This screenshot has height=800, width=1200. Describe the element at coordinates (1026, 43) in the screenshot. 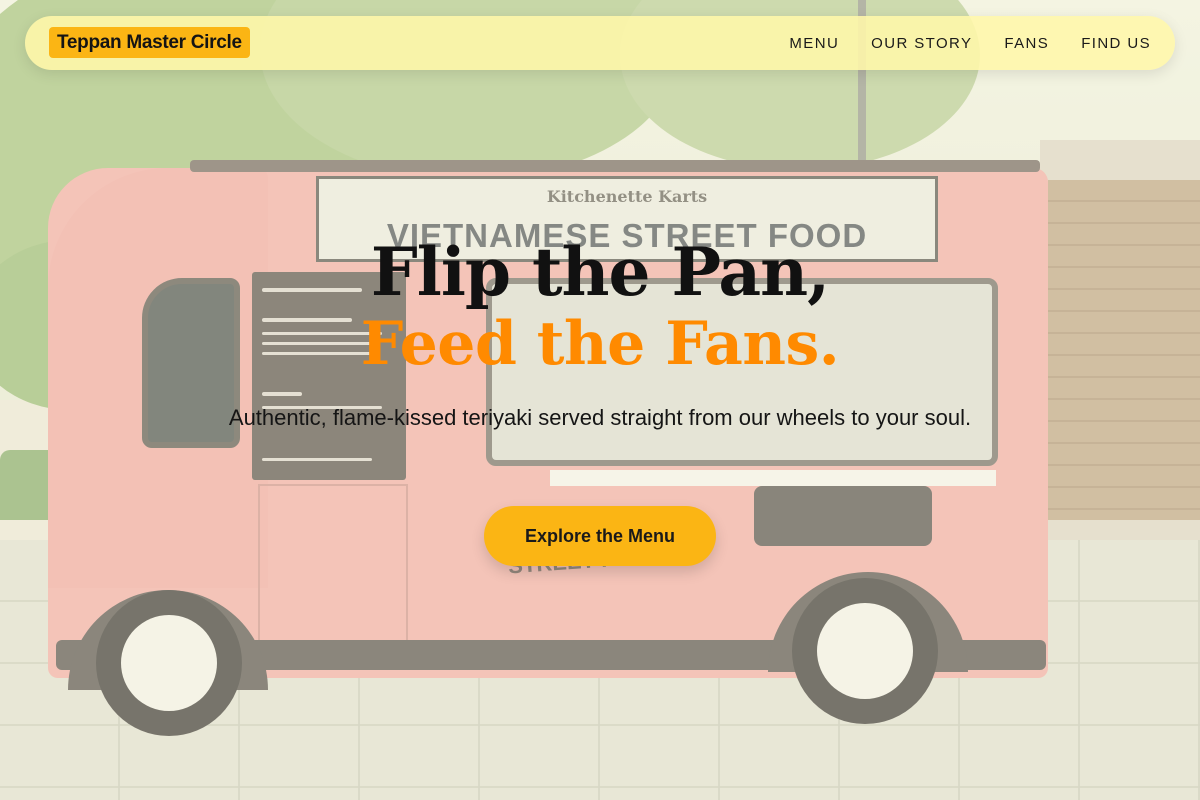

I see `nav-link-fans: FANS` at that location.